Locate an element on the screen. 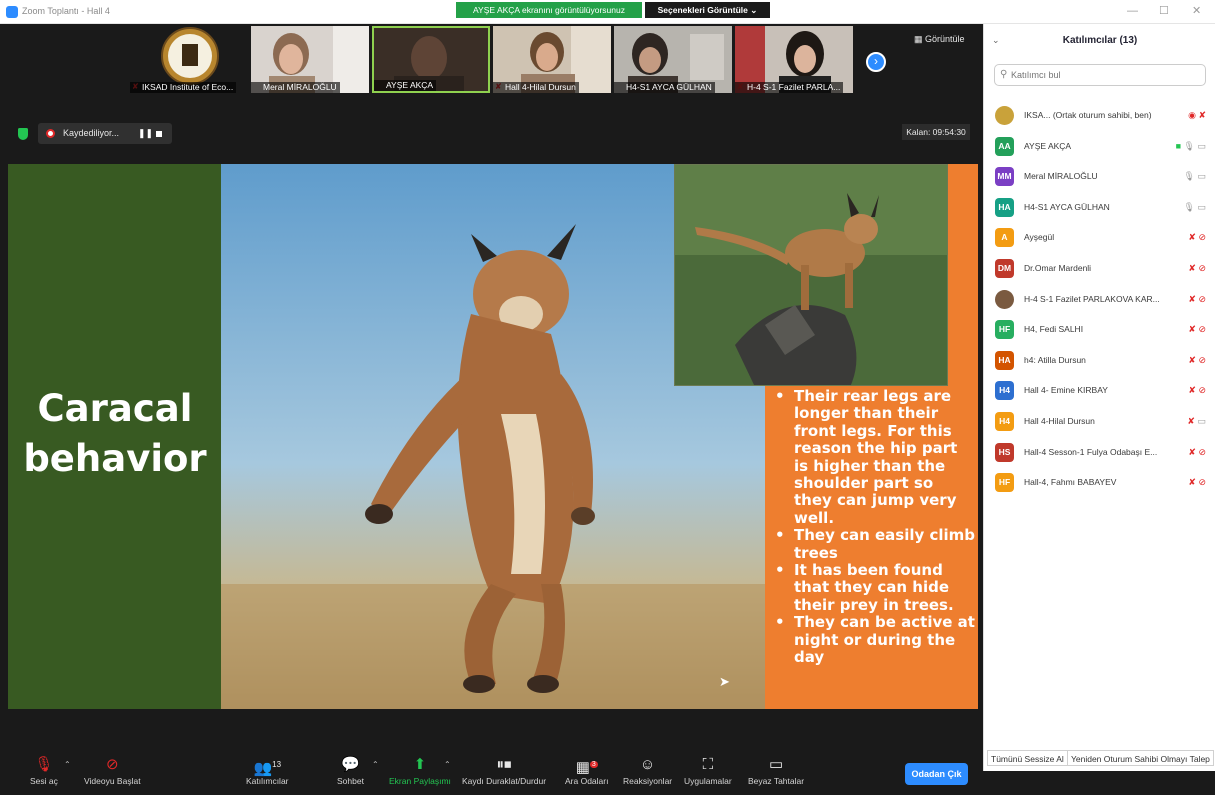  participant-row: AA AYŞE AKÇA ■ 🎙 ▭ is located at coordinates (1099, 147).